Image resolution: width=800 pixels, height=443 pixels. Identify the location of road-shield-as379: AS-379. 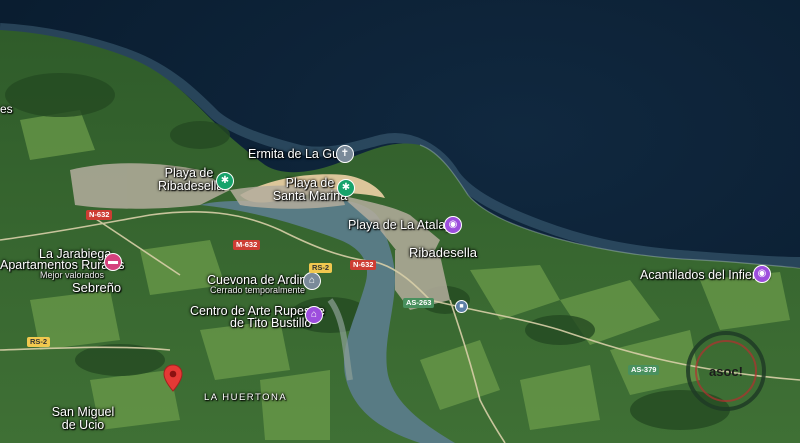
(644, 370).